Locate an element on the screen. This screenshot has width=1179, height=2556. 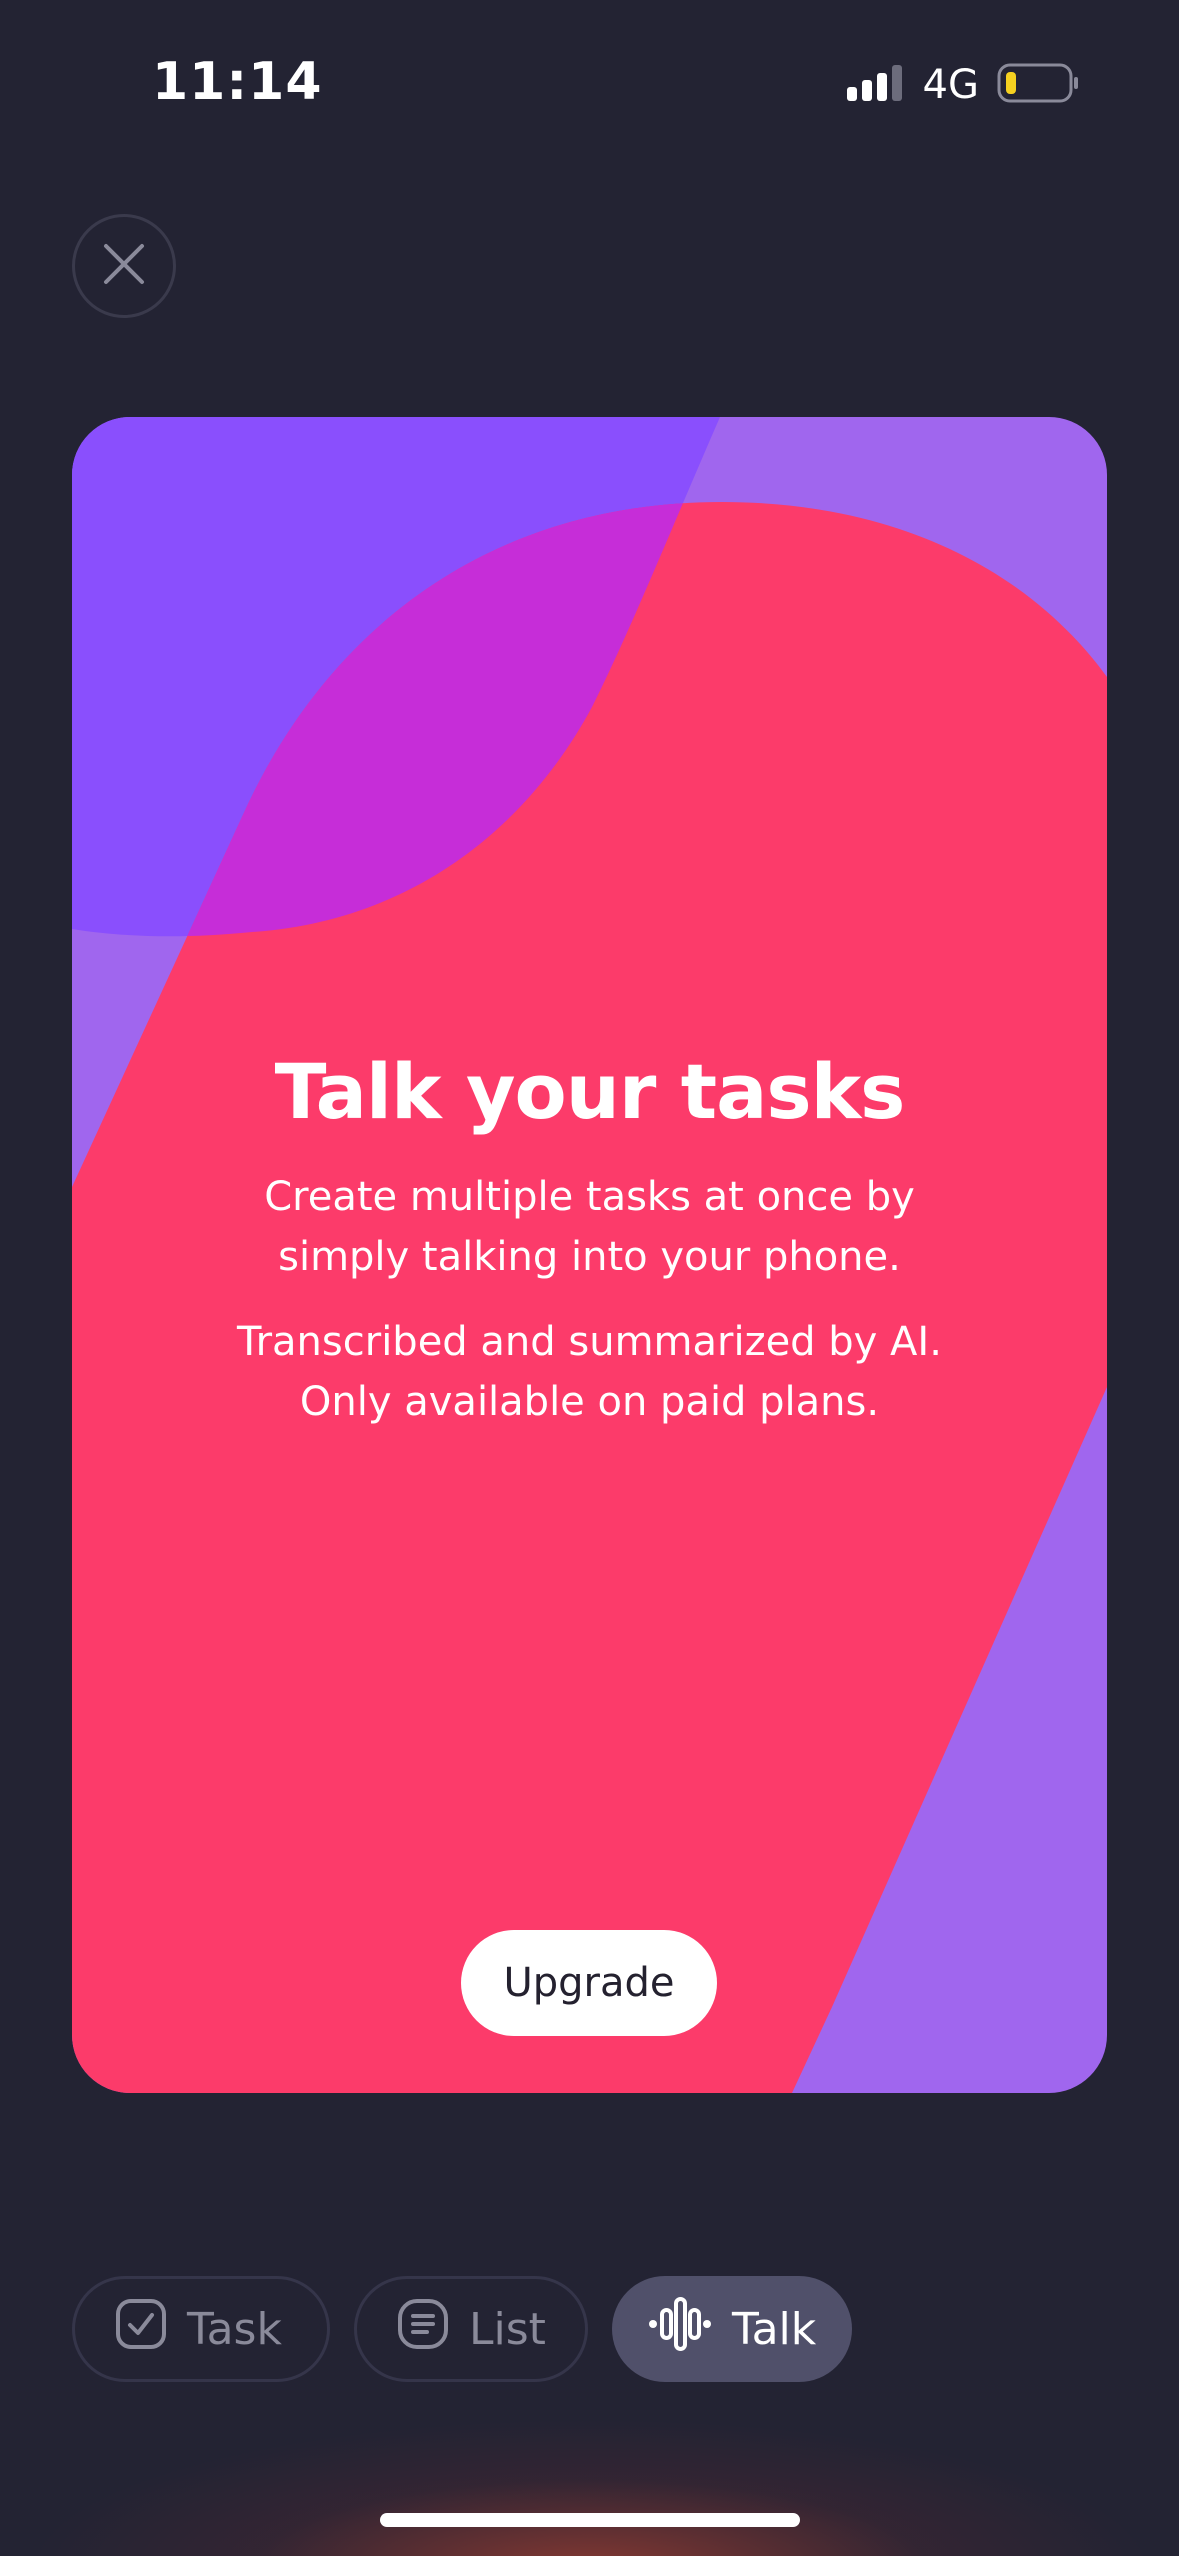
tab-label: Task is located at coordinates (234, 2329).